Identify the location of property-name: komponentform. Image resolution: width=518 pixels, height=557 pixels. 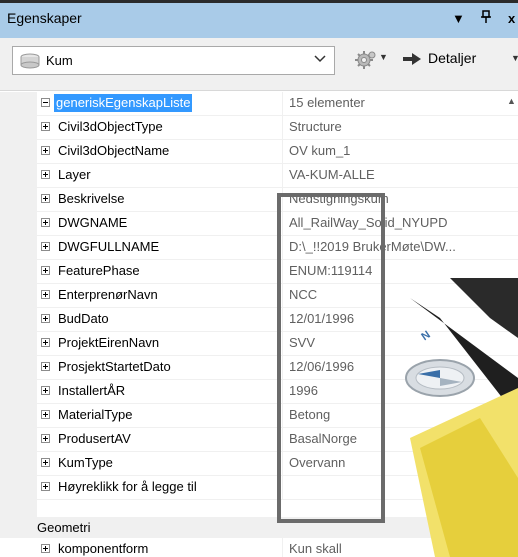
(103, 548).